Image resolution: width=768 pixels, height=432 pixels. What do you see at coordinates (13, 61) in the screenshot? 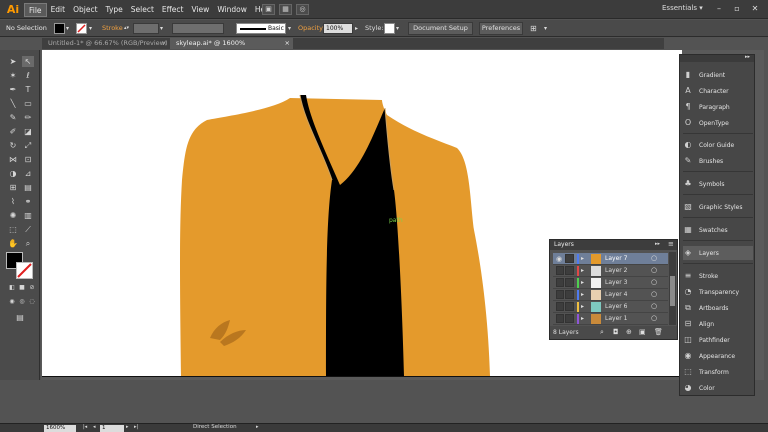
I see `selection-tool-icon: ➤` at bounding box center [13, 61].